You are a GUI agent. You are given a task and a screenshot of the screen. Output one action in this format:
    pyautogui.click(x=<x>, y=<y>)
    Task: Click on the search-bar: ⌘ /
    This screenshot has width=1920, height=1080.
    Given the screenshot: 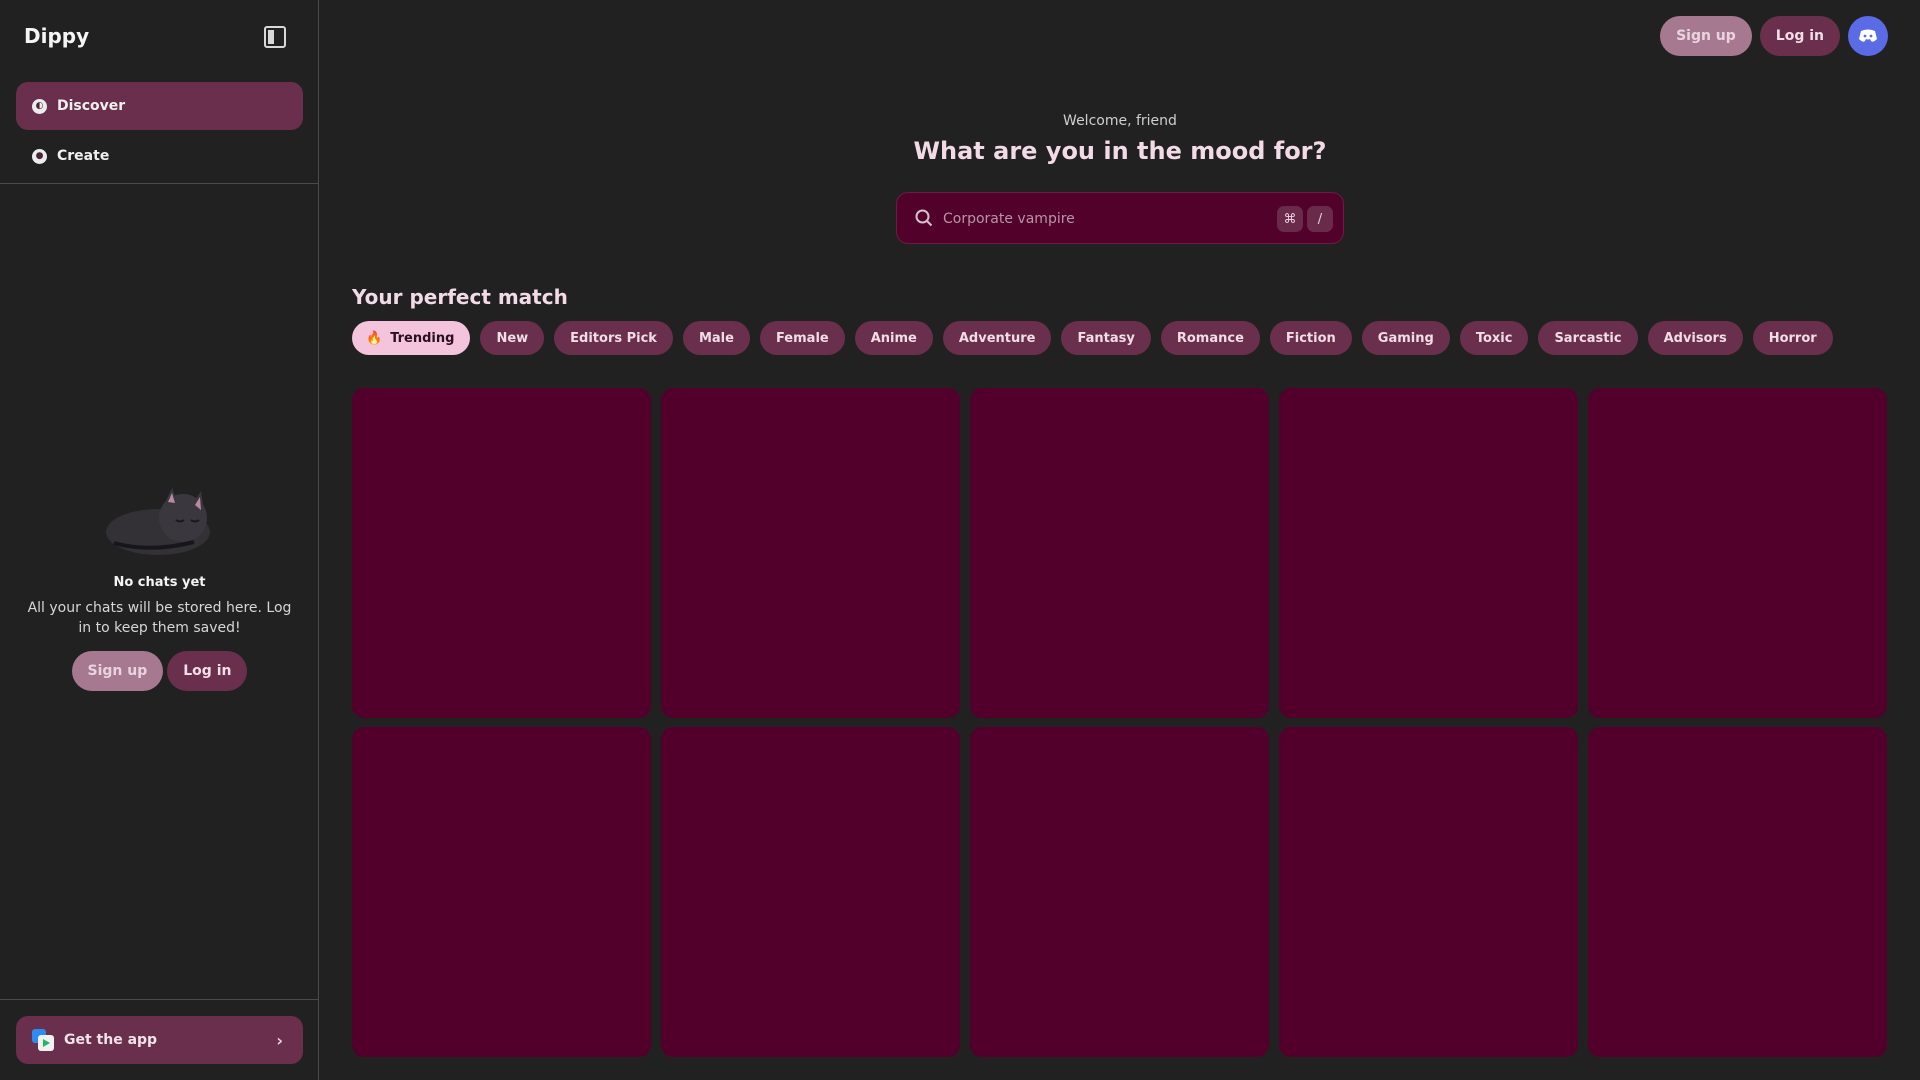 What is the action you would take?
    pyautogui.click(x=1120, y=218)
    